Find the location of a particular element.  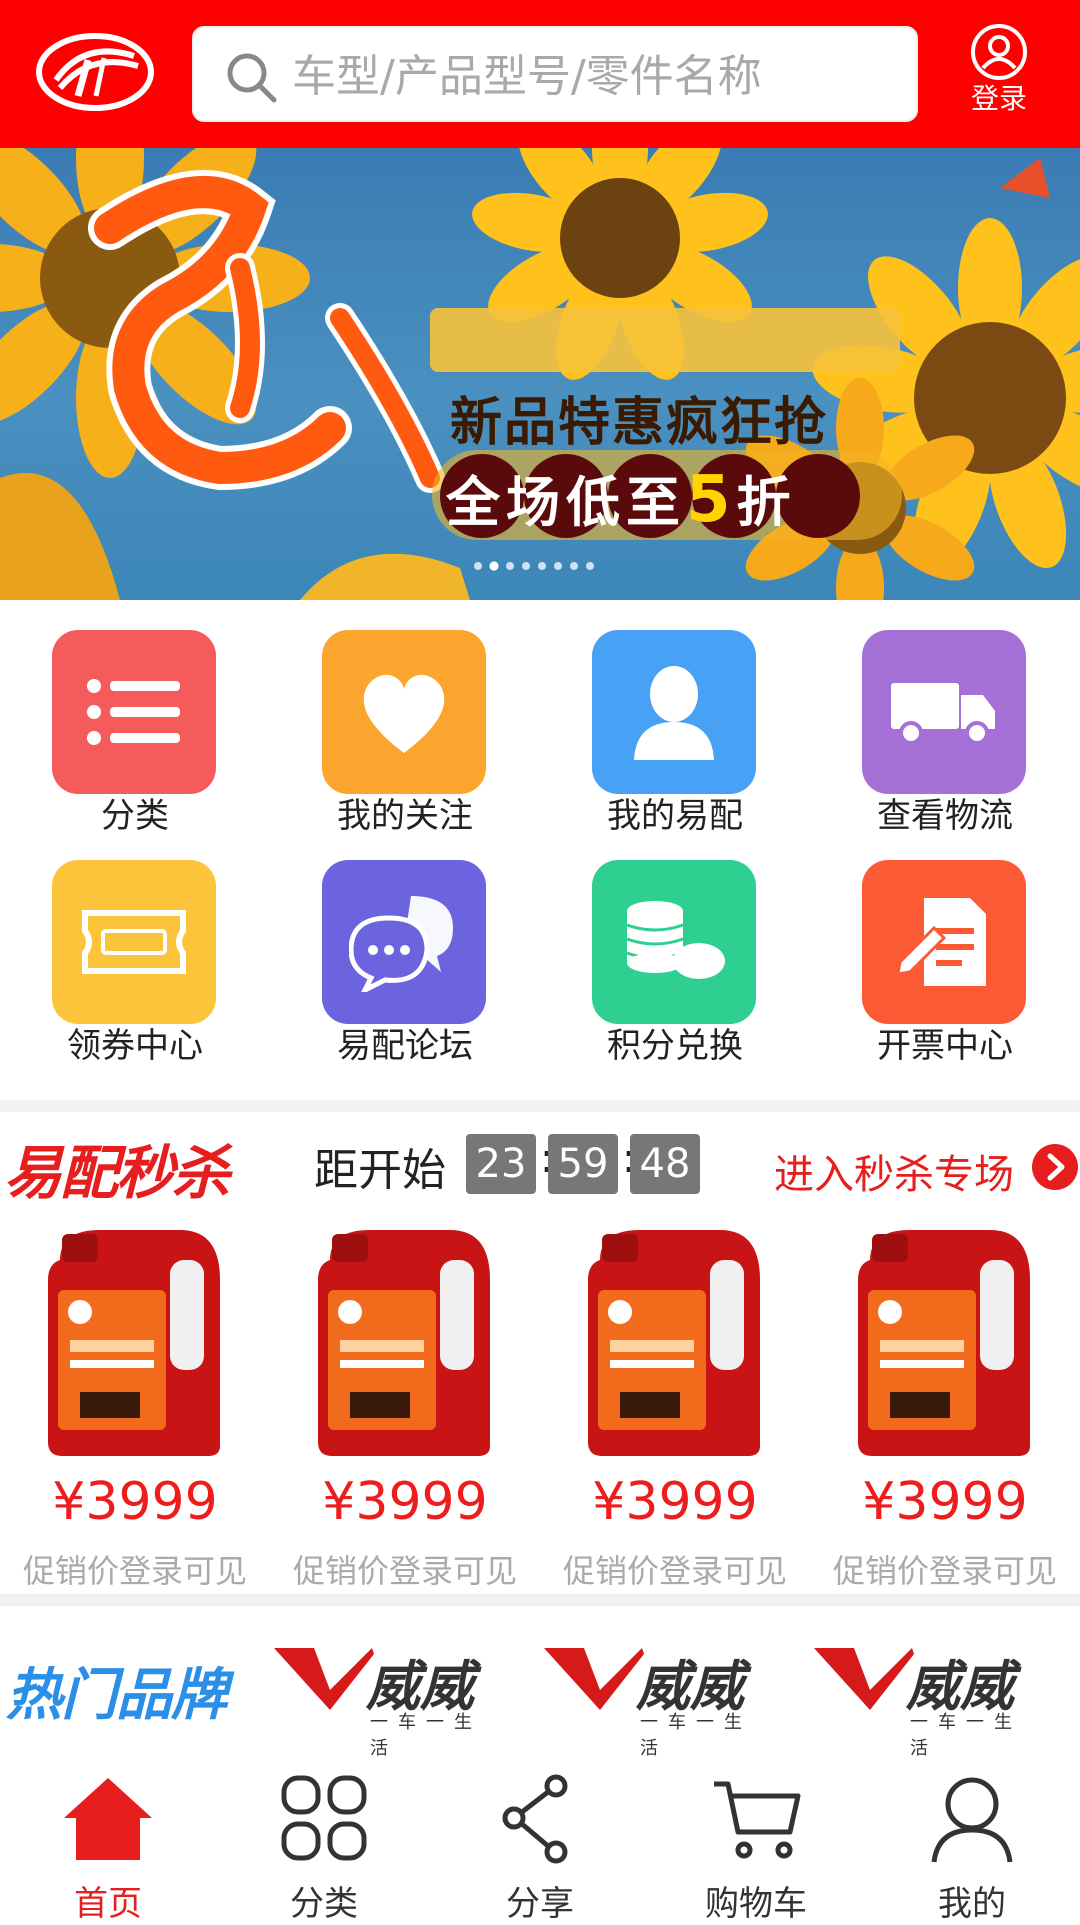

logistics-tile is located at coordinates (944, 712).